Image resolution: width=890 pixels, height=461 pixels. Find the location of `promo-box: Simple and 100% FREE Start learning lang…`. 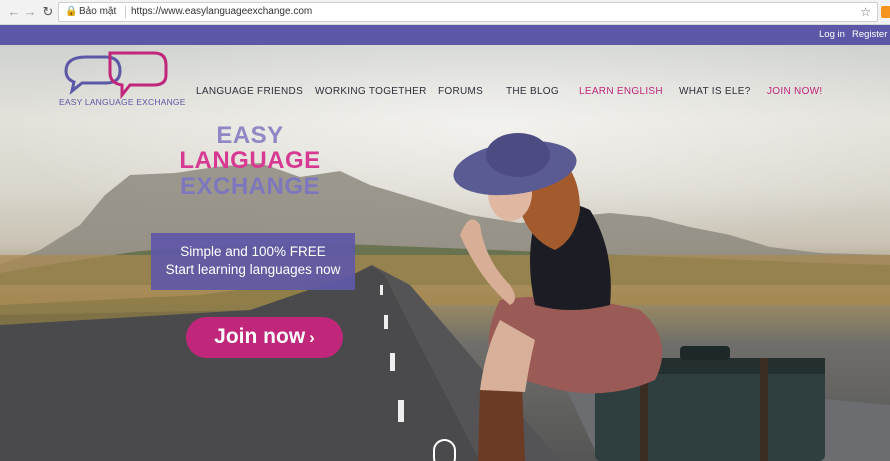

promo-box: Simple and 100% FREE Start learning lang… is located at coordinates (253, 261).